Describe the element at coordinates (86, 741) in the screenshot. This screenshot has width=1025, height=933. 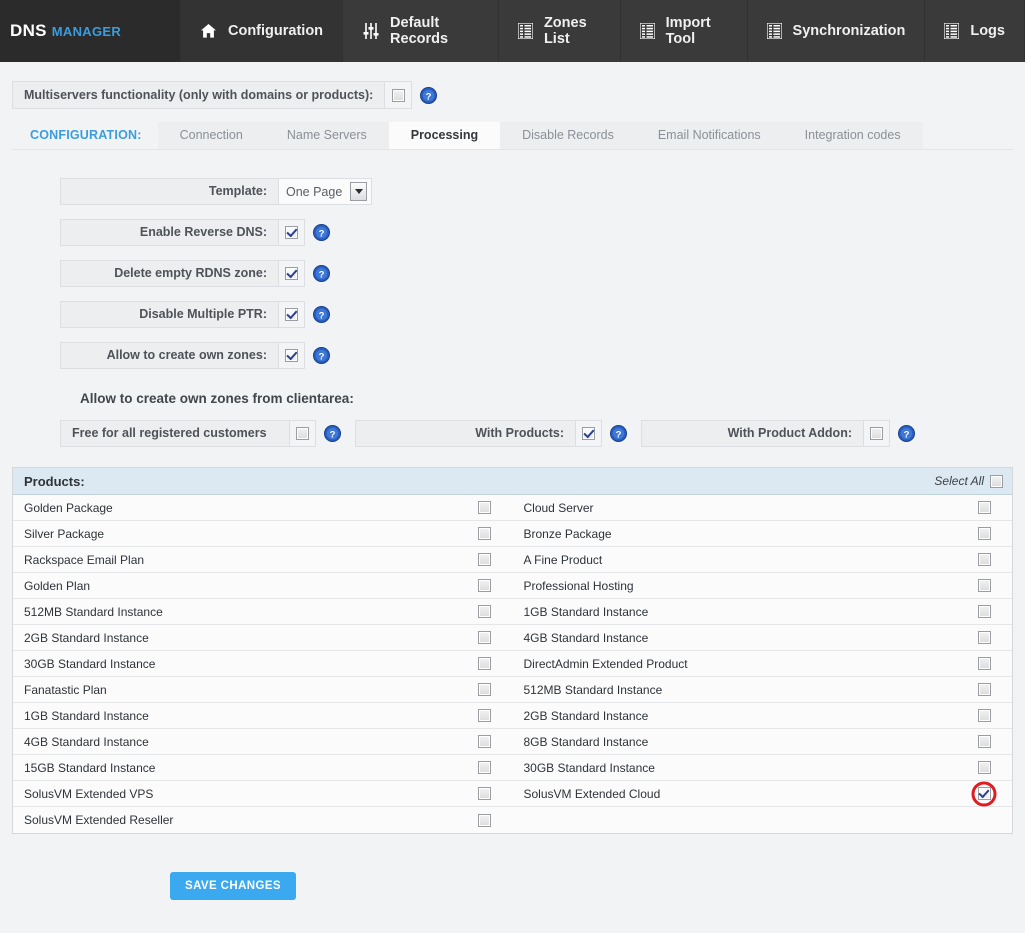
I see `product-name: 4GB Standard Instance` at that location.